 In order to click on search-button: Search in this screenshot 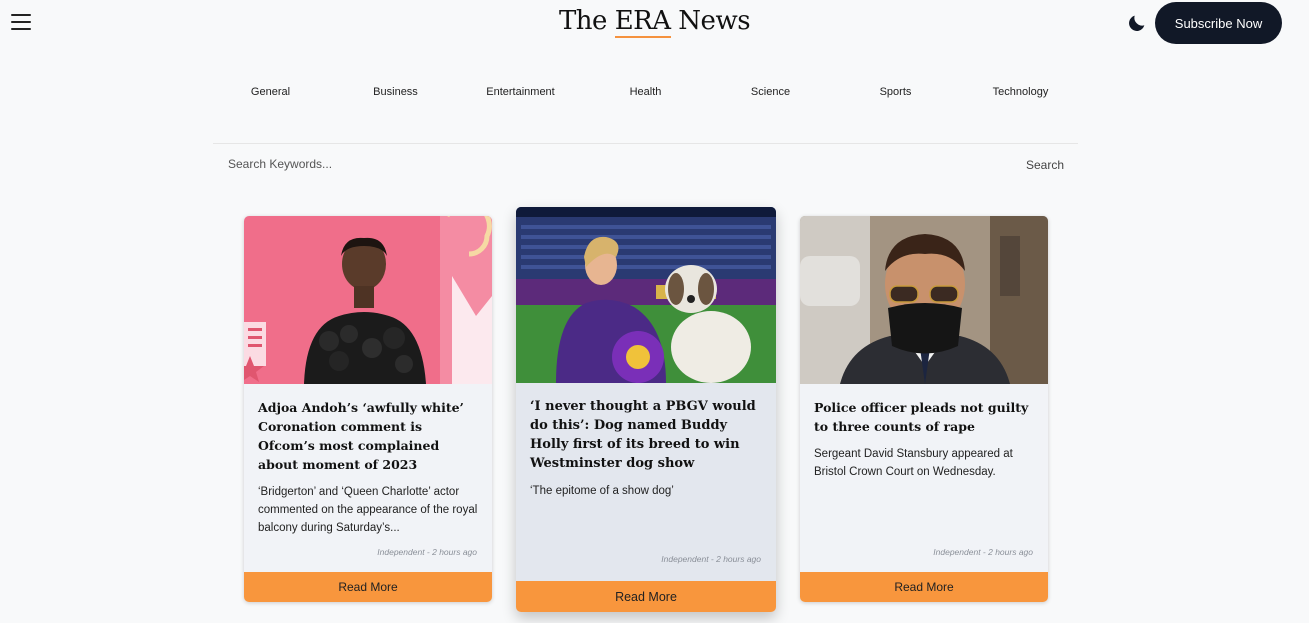, I will do `click(1045, 165)`.